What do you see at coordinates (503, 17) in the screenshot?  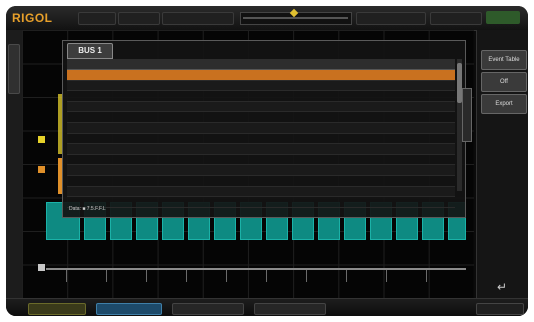 I see `trigger-mode-indicator` at bounding box center [503, 17].